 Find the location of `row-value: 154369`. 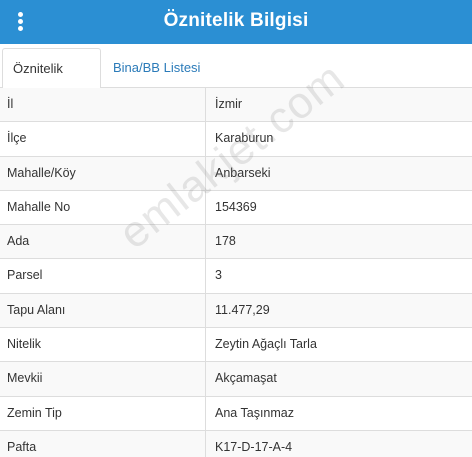

row-value: 154369 is located at coordinates (236, 206).